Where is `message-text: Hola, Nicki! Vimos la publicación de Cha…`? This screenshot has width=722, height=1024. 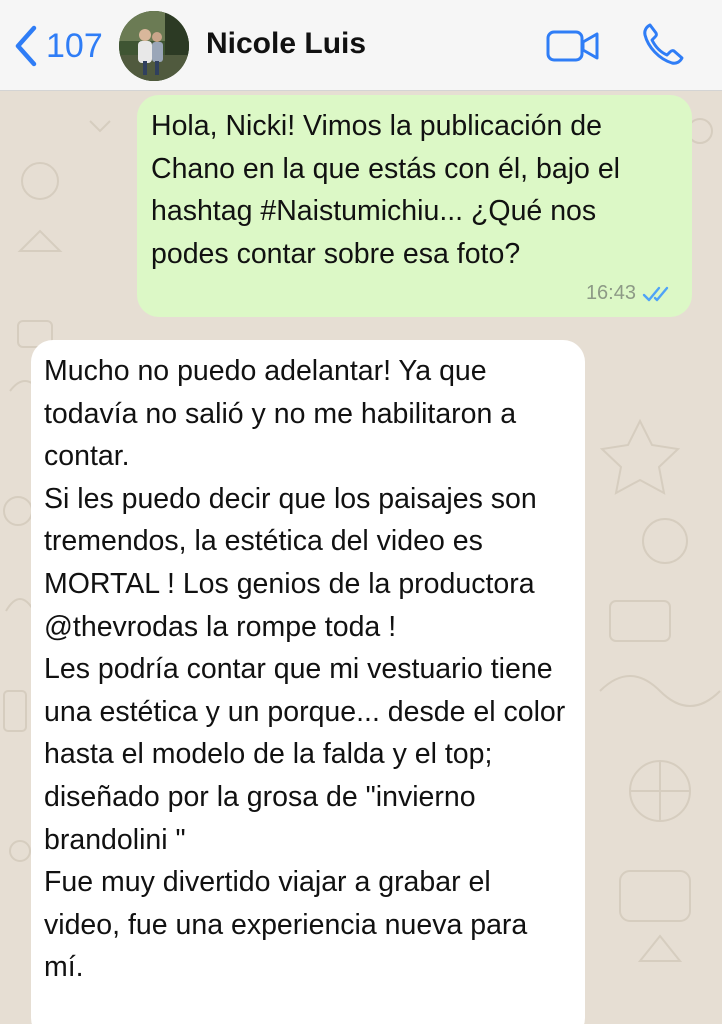
message-text: Hola, Nicki! Vimos la publicación de Cha… is located at coordinates (385, 190).